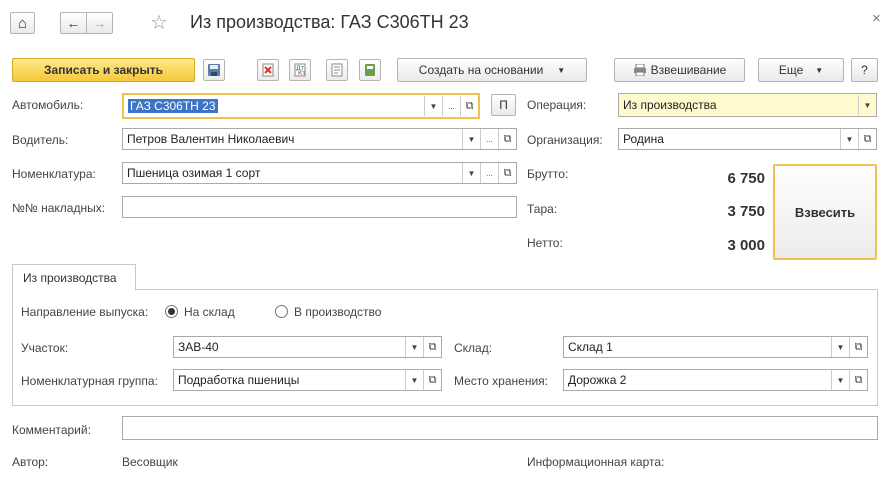 The width and height of the screenshot is (893, 480). I want to click on invoices-field, so click(319, 207).